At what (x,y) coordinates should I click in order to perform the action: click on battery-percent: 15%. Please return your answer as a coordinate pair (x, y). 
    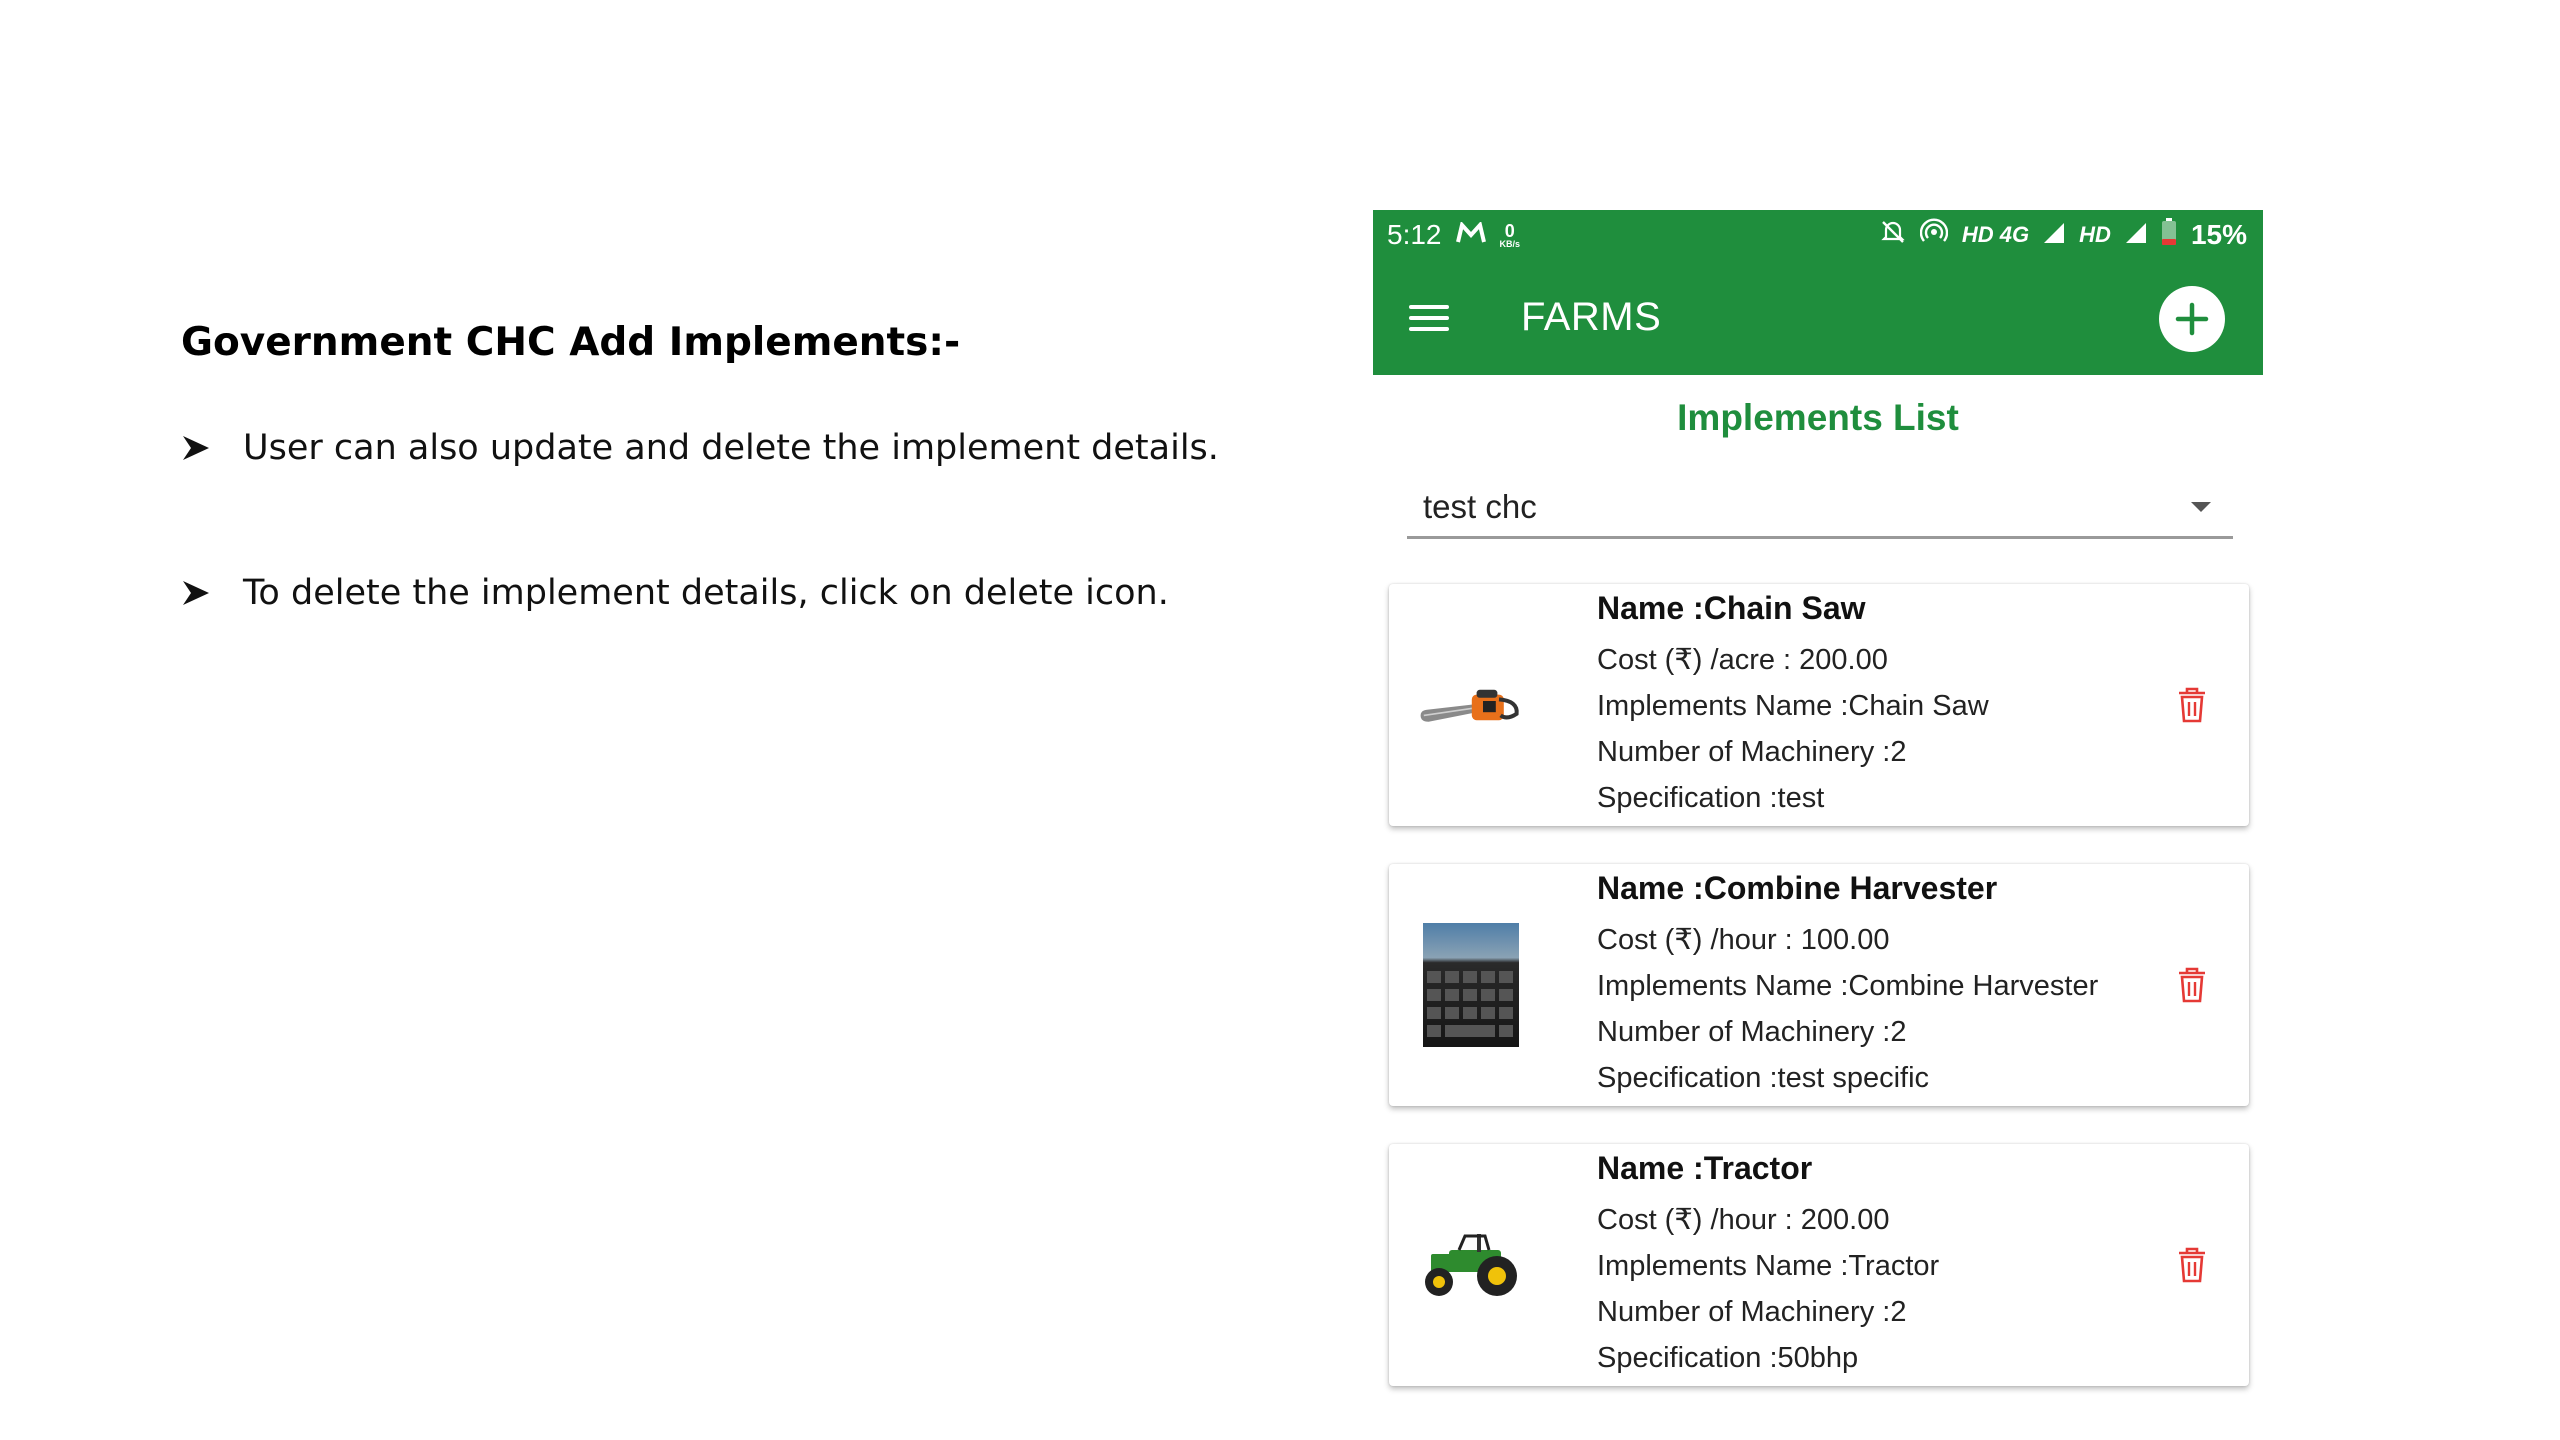
    Looking at the image, I should click on (2218, 234).